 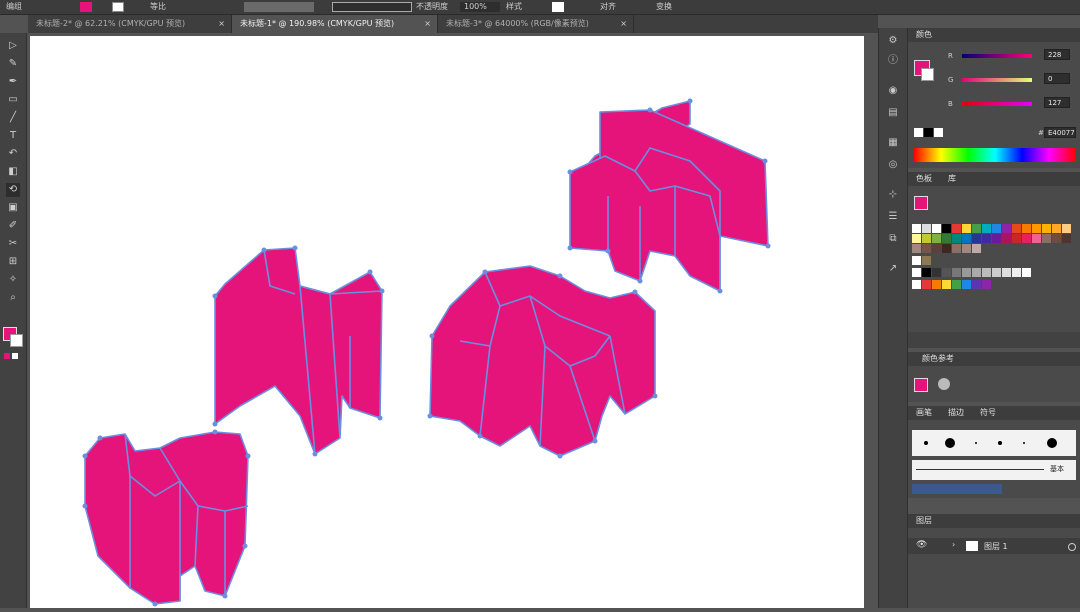 I want to click on basic-brush-stroke, so click(x=980, y=469).